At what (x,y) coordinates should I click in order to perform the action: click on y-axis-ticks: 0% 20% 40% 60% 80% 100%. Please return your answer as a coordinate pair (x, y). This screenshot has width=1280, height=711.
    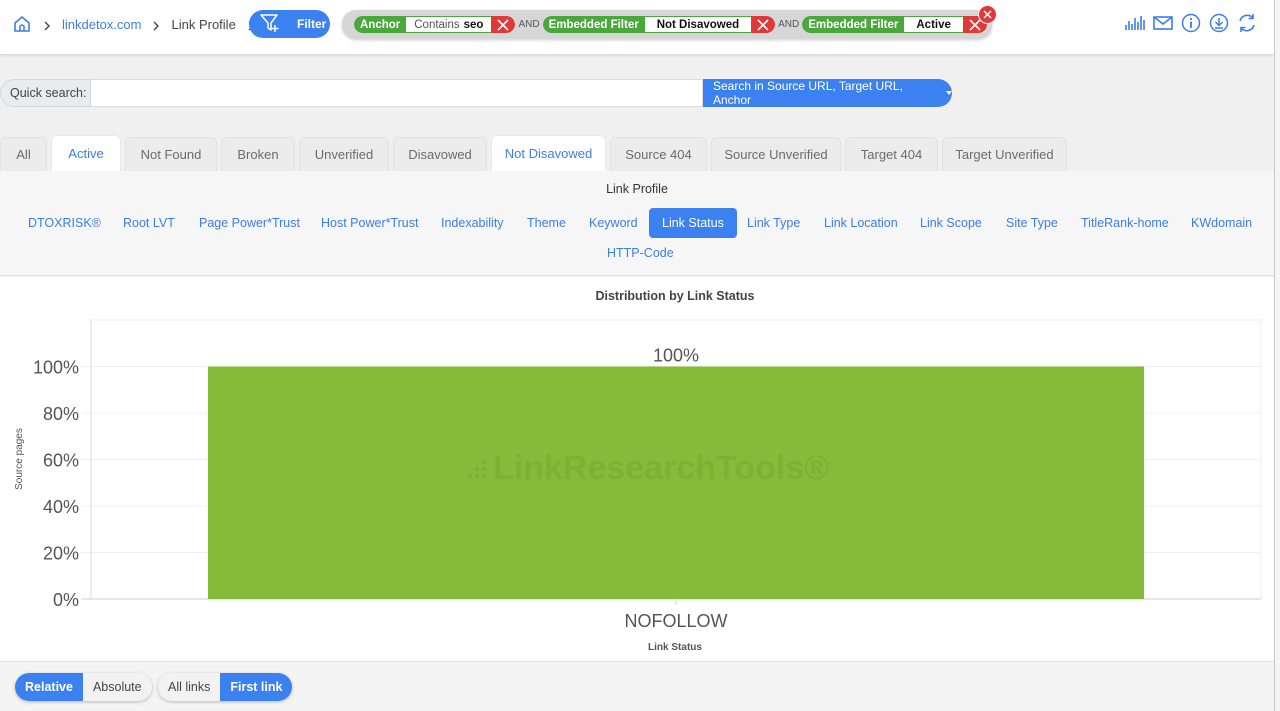
    Looking at the image, I should click on (56, 484).